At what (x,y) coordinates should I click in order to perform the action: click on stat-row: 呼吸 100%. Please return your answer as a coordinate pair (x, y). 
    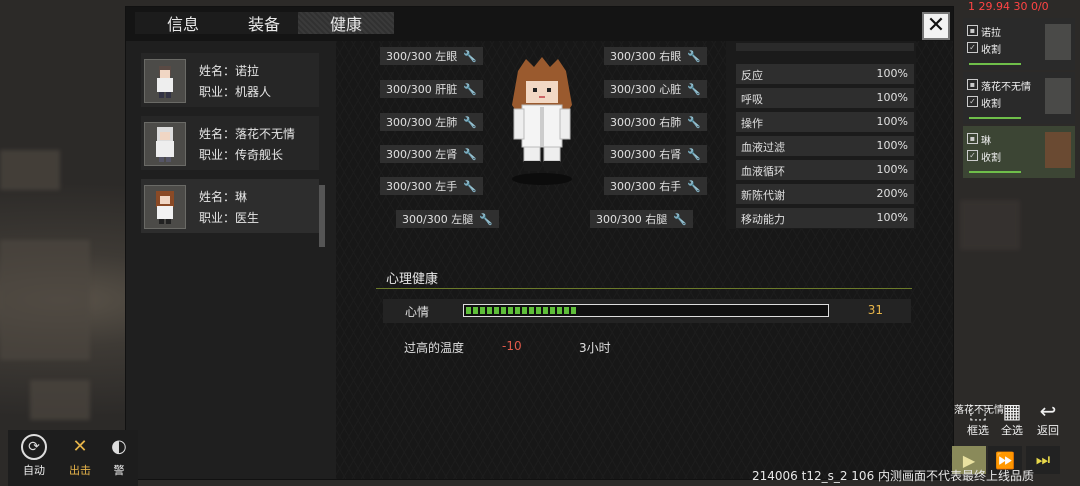
    Looking at the image, I should click on (825, 98).